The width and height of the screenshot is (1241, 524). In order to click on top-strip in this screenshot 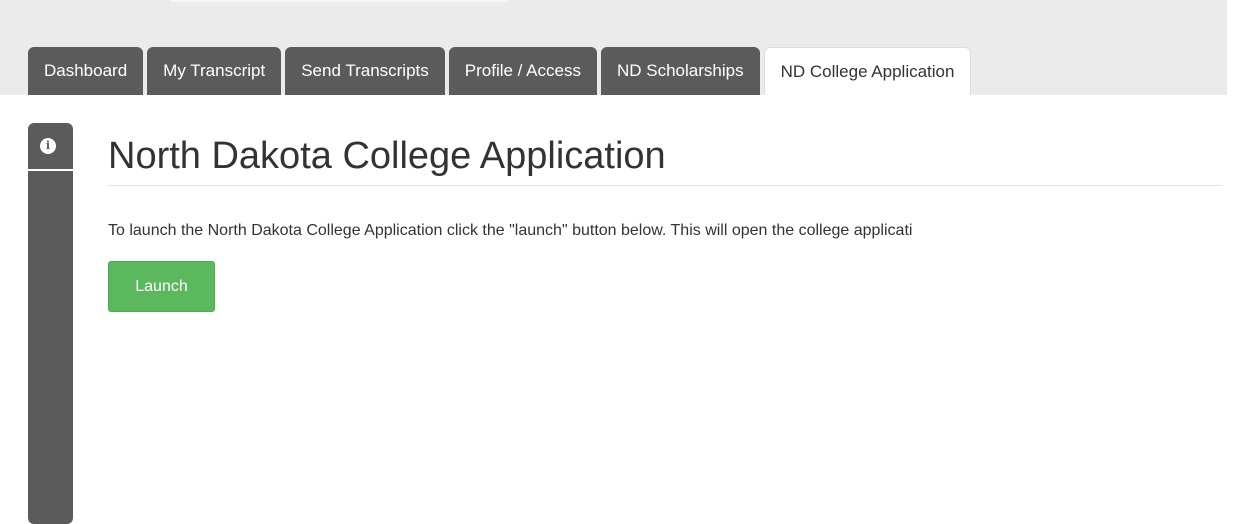, I will do `click(620, 23)`.